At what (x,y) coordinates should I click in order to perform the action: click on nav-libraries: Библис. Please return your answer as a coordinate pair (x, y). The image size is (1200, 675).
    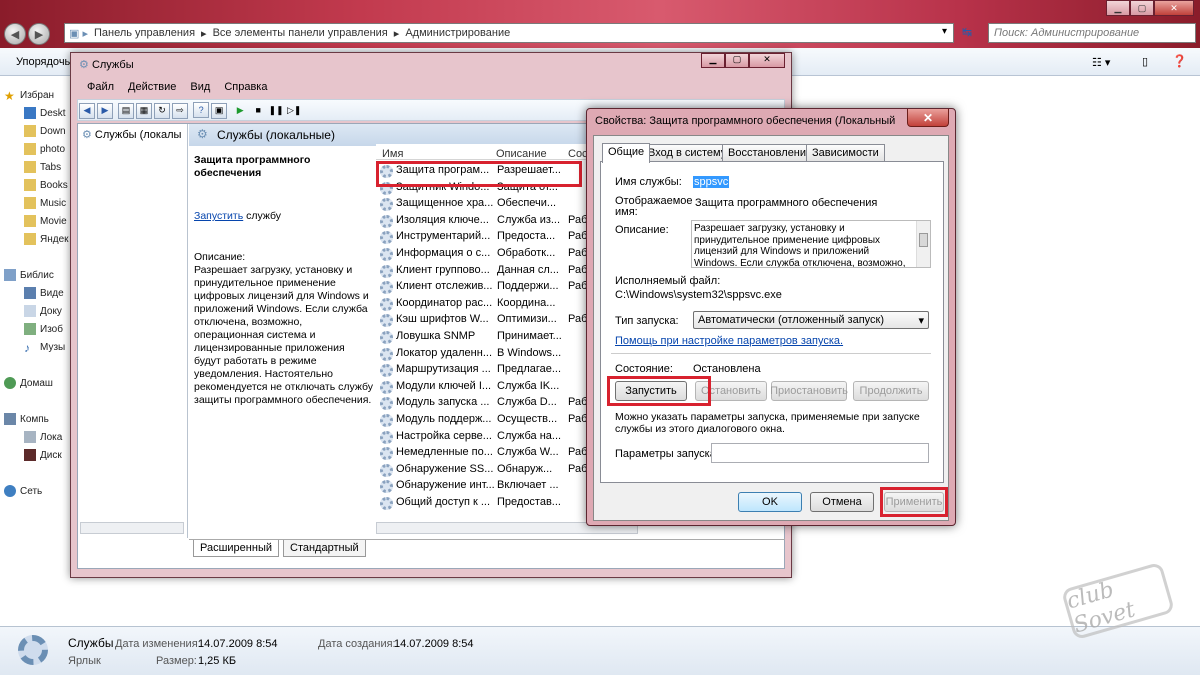
    Looking at the image, I should click on (38, 275).